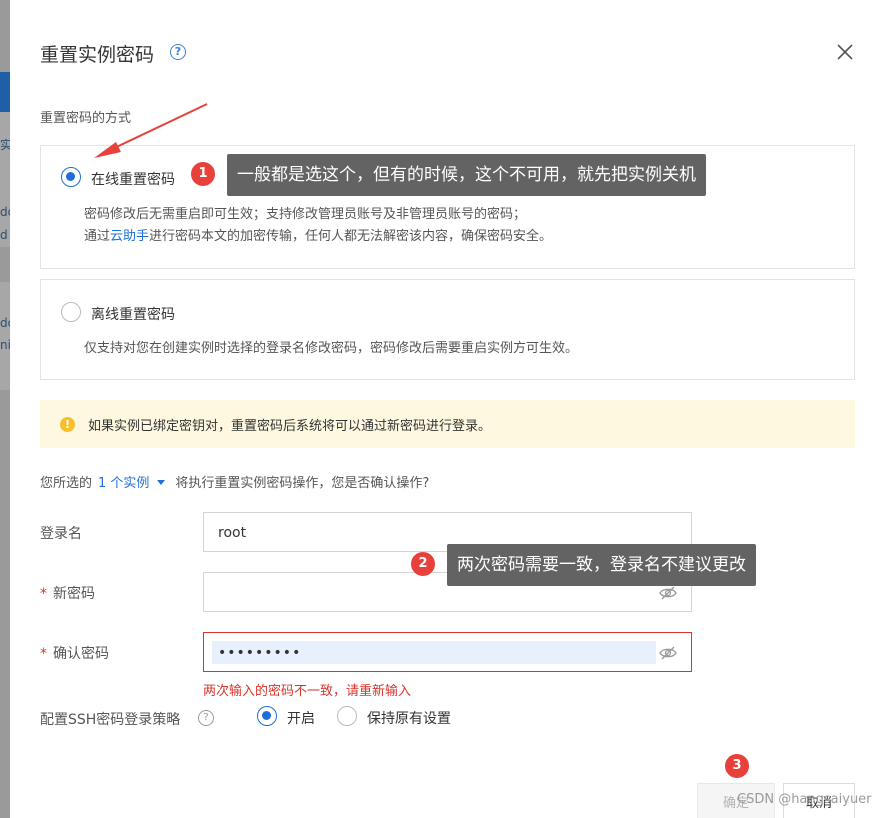  Describe the element at coordinates (436, 532) in the screenshot. I see `login-name-input` at that location.